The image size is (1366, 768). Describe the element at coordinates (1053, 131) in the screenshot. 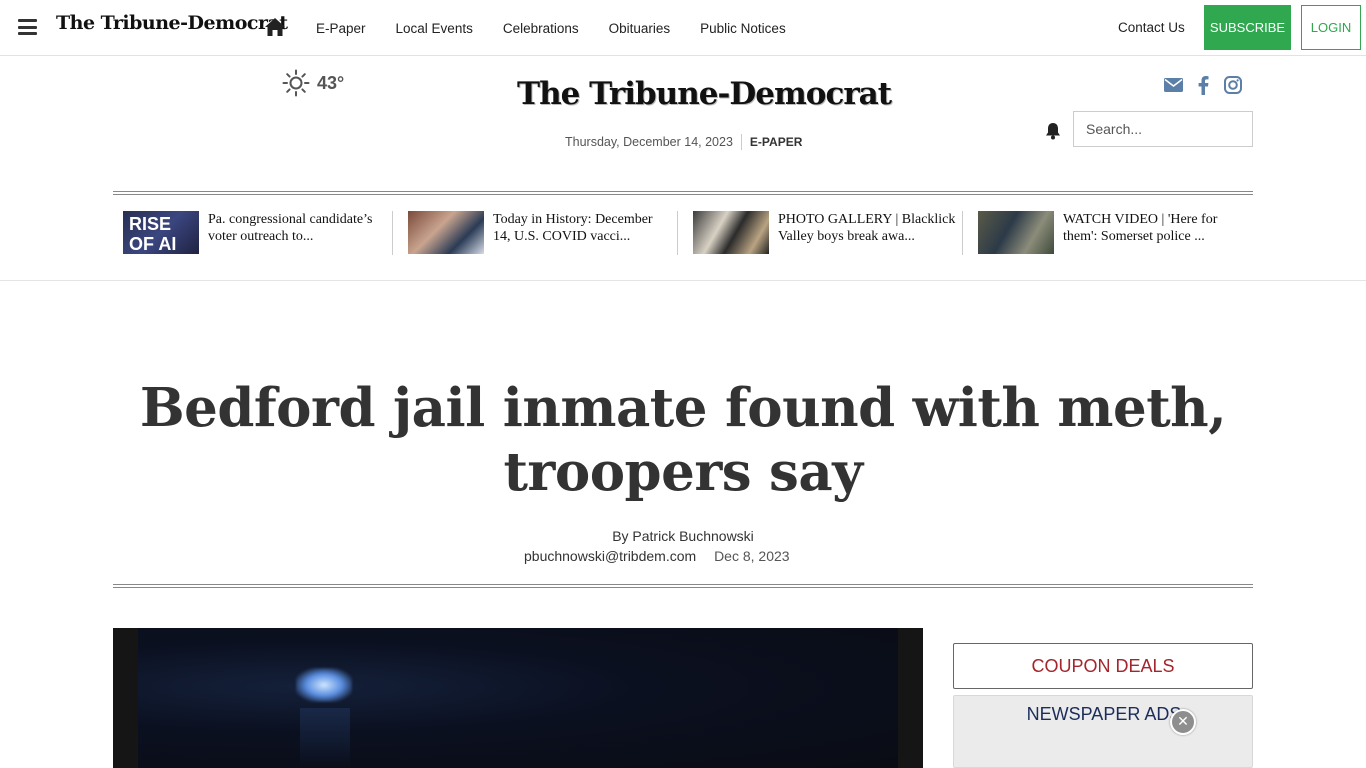

I see `bell-icon` at that location.